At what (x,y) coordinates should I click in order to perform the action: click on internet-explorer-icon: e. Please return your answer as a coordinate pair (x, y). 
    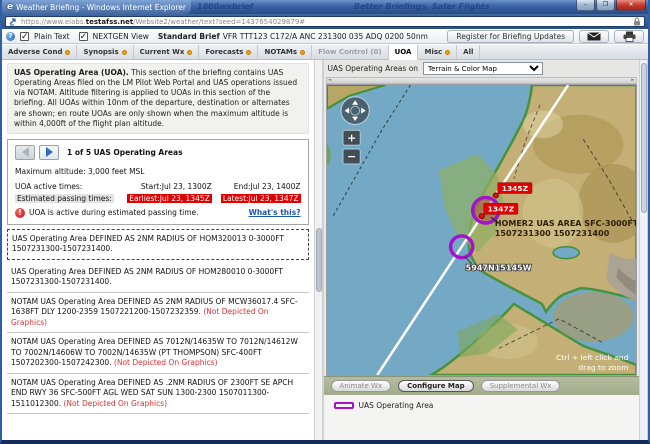
    Looking at the image, I should click on (10, 6).